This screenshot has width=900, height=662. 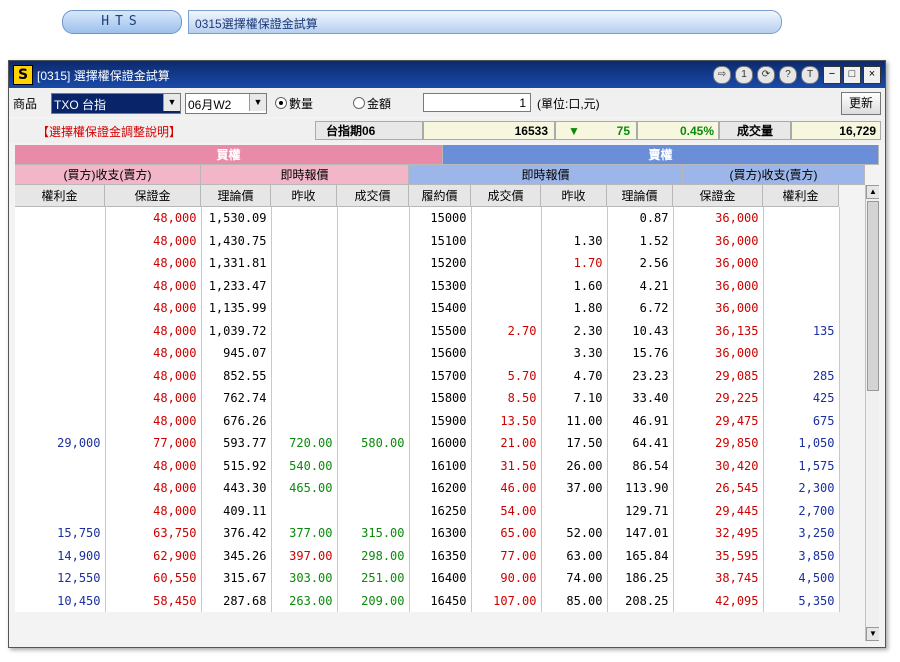 What do you see at coordinates (427, 375) in the screenshot?
I see `table-row: 48,000 852.55 15700 5.70 4.70 23.23 29,085 285` at bounding box center [427, 375].